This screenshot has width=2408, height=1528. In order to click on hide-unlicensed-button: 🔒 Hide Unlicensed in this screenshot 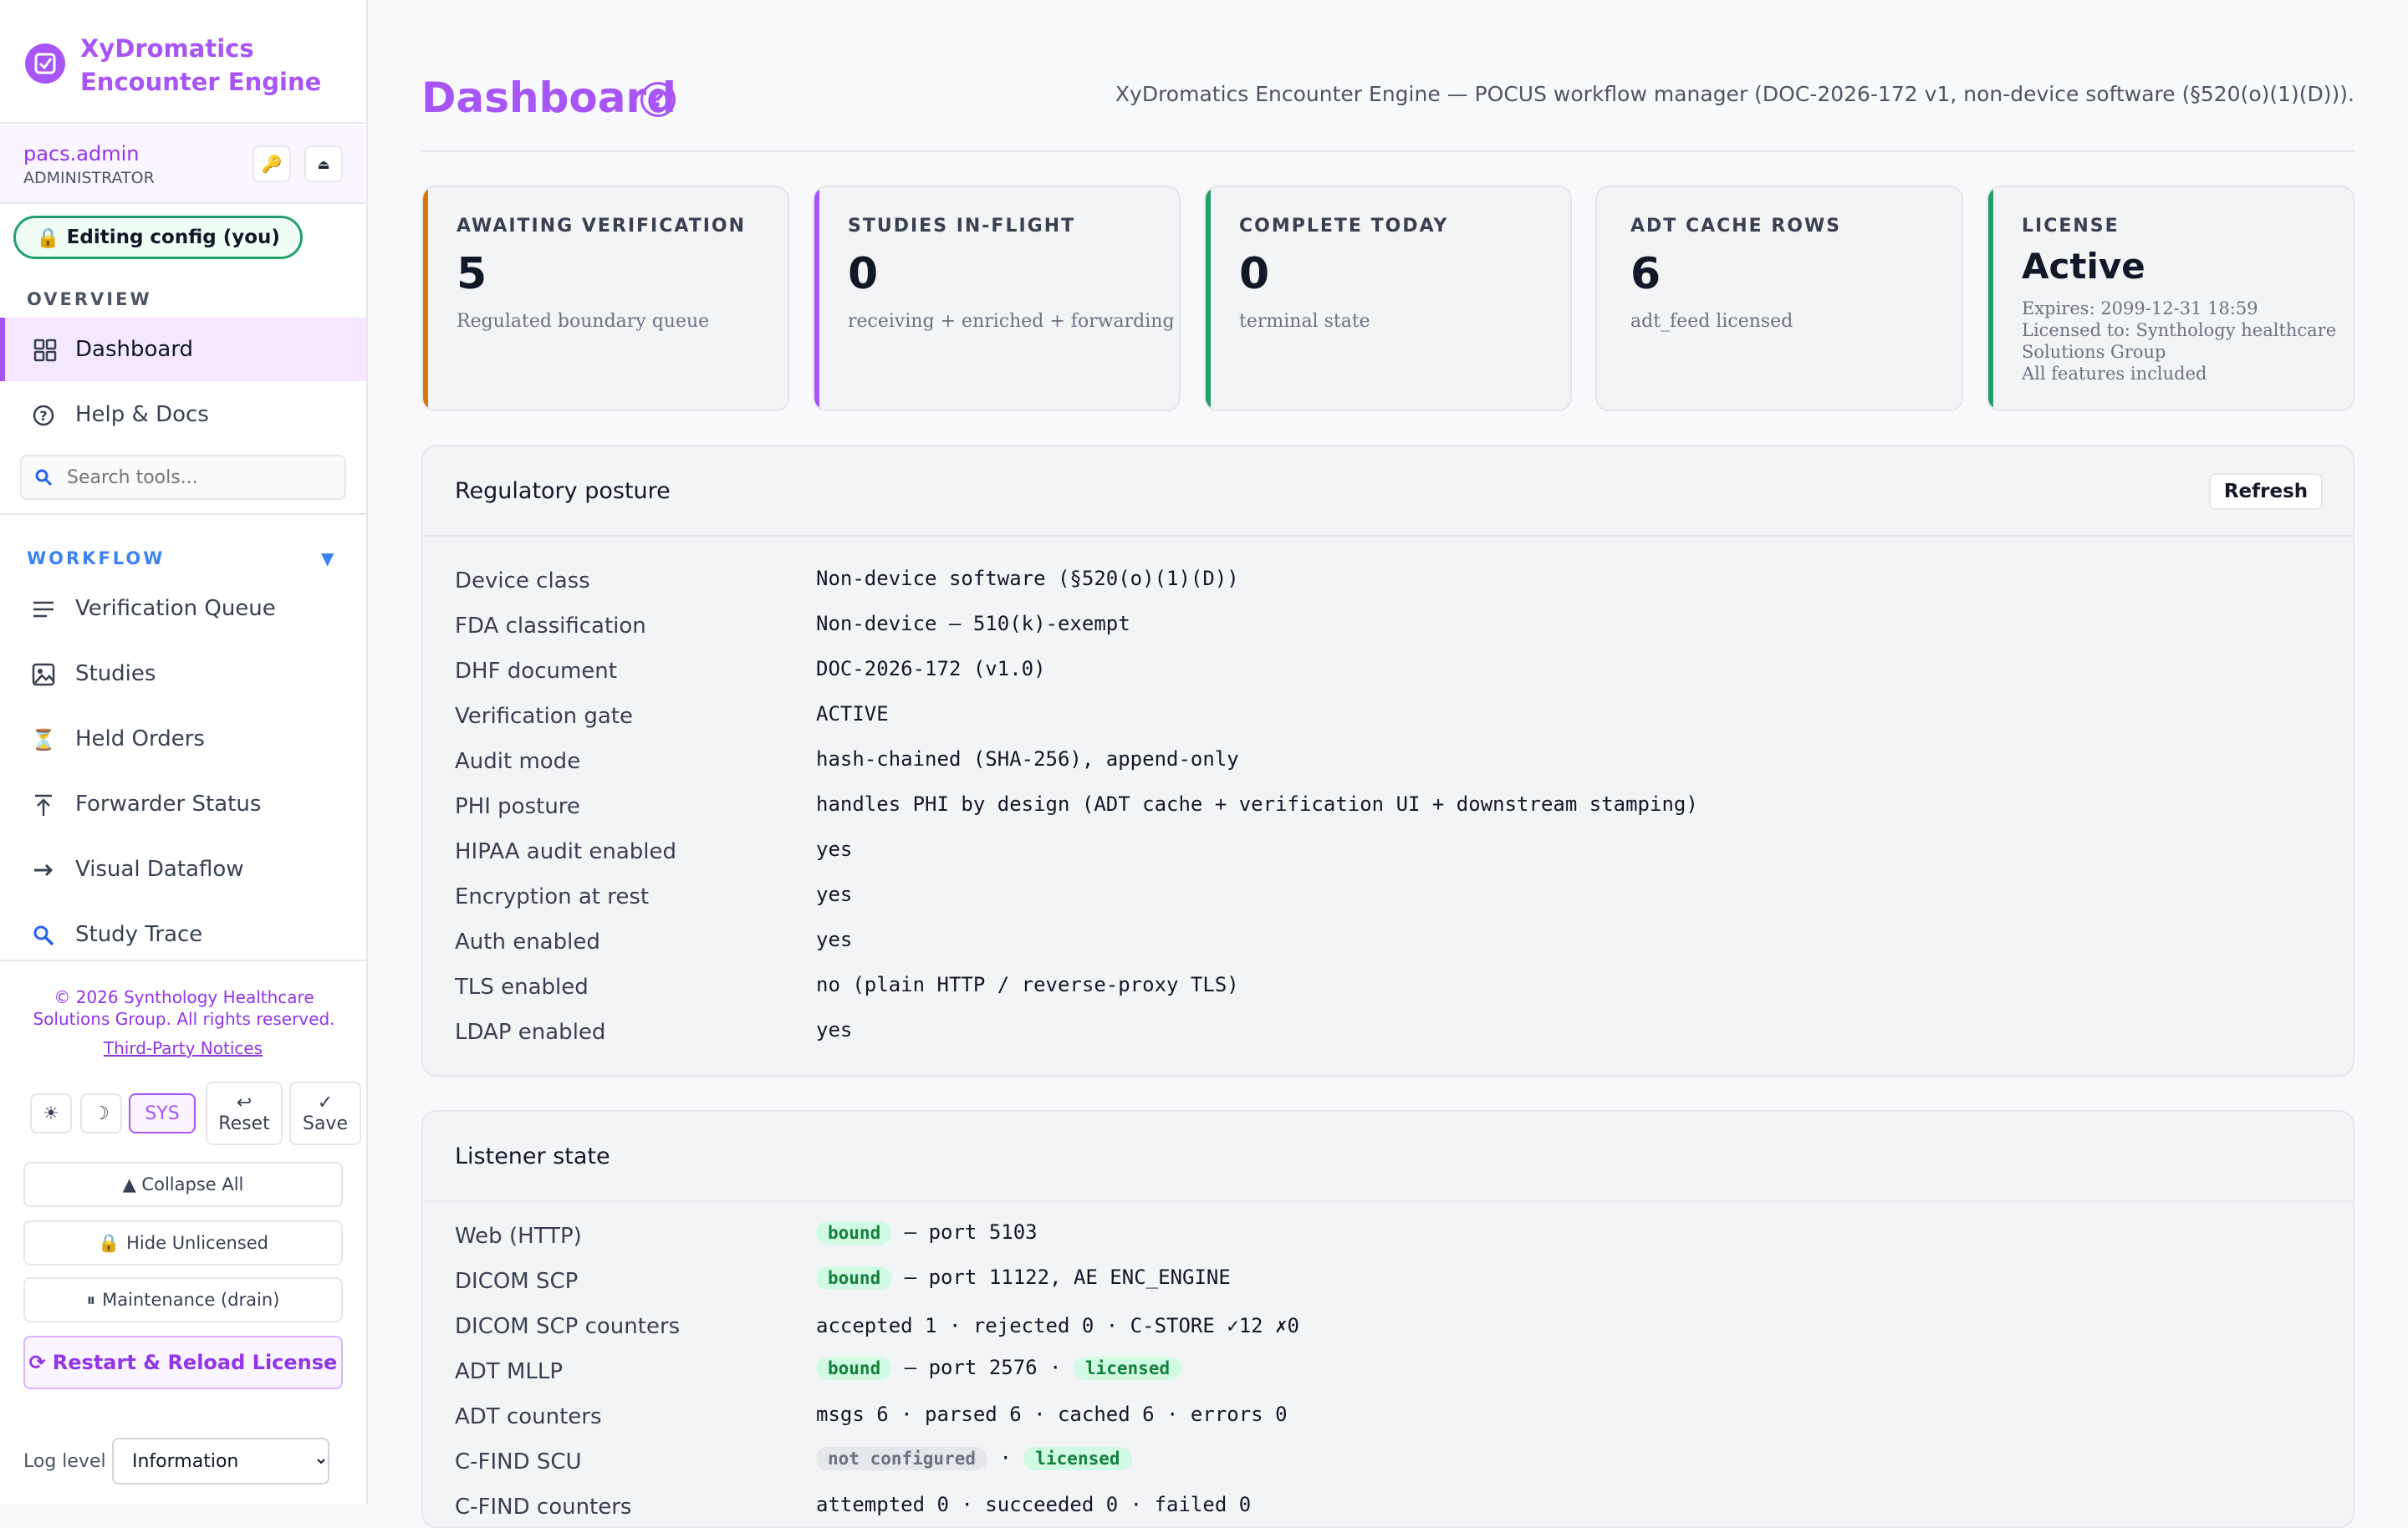, I will do `click(183, 1243)`.